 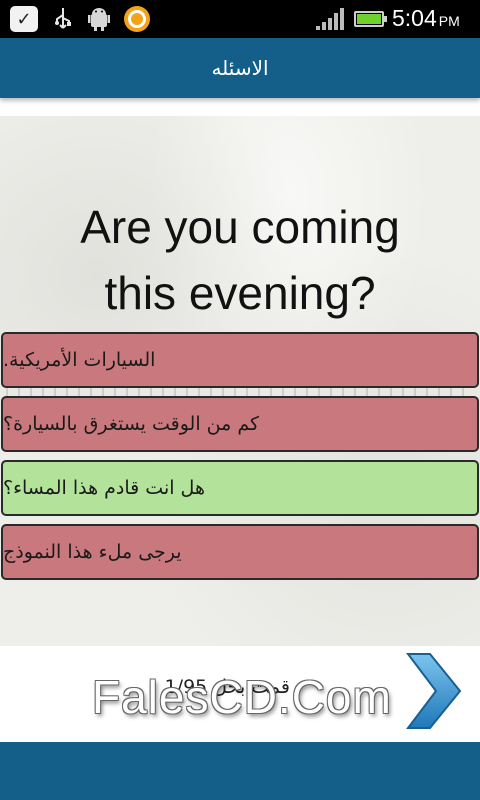 I want to click on answer-label: يرجى ملء هذا النموذج, so click(x=92, y=552).